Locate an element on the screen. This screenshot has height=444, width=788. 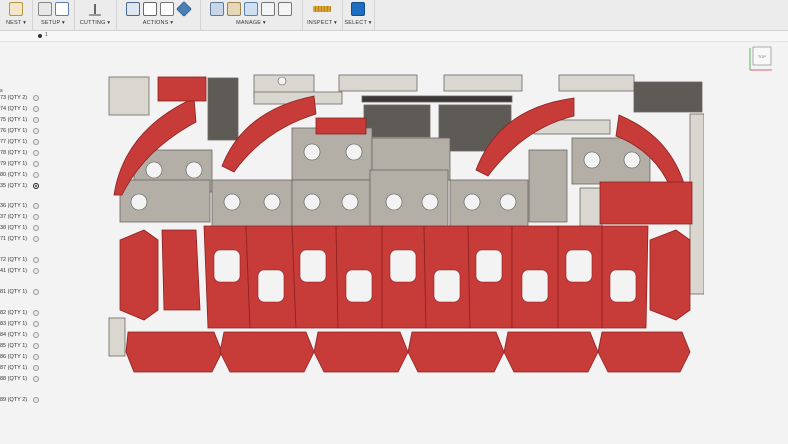
browser-row-label: 84 (QTY 1) is located at coordinates (14, 335).